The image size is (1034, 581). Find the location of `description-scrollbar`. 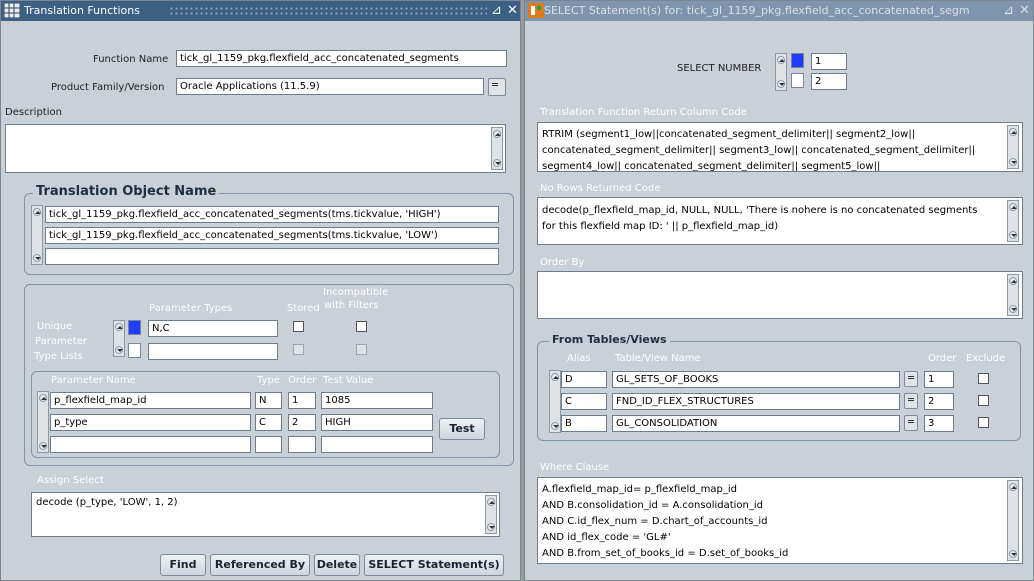

description-scrollbar is located at coordinates (497, 148).